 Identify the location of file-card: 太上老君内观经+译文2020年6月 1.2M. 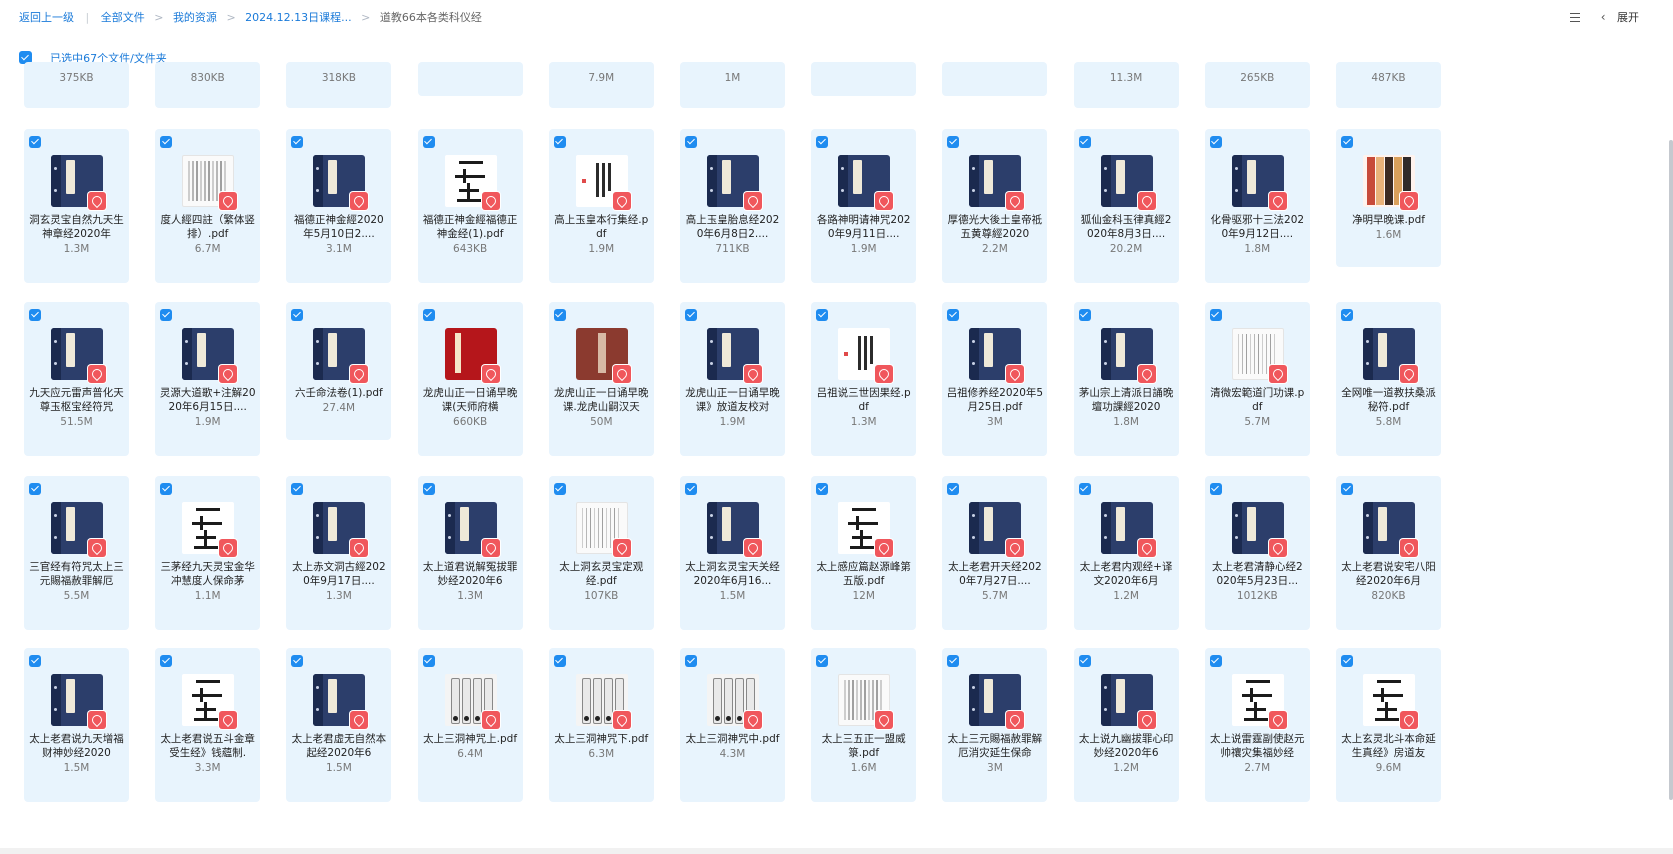
(1126, 553).